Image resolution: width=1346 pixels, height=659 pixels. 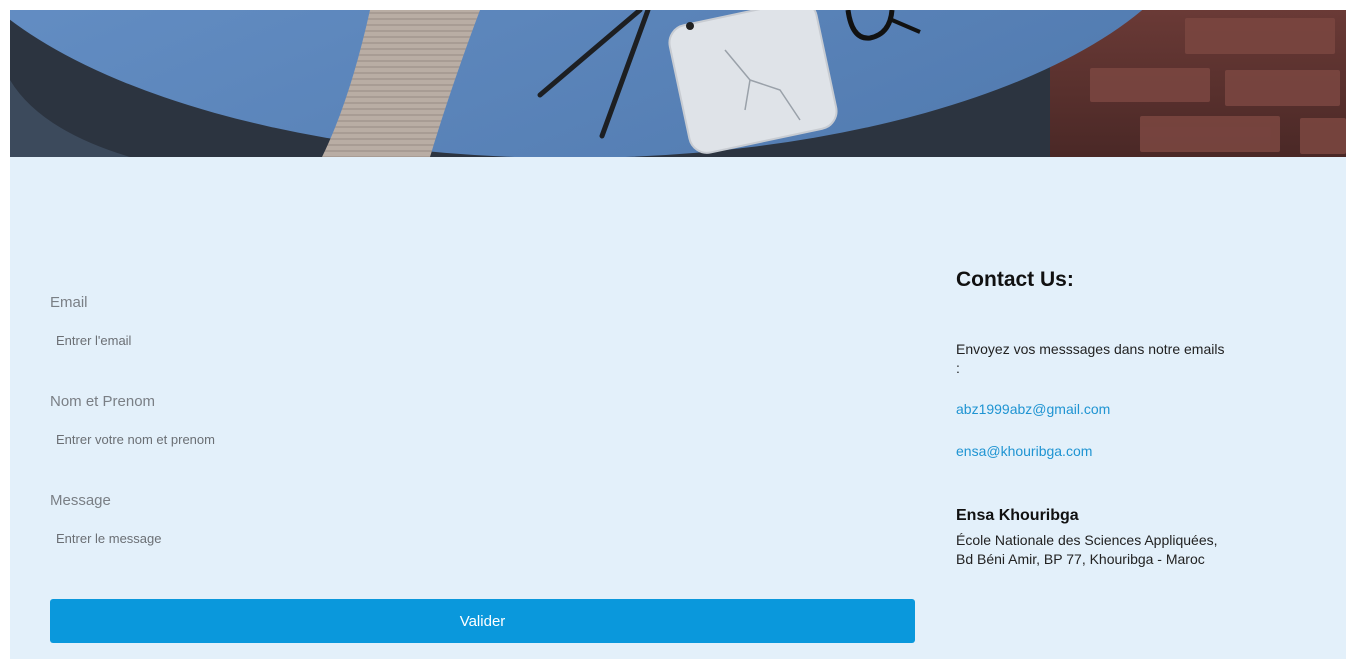 I want to click on name-label: Nom et Prenom, so click(x=103, y=401).